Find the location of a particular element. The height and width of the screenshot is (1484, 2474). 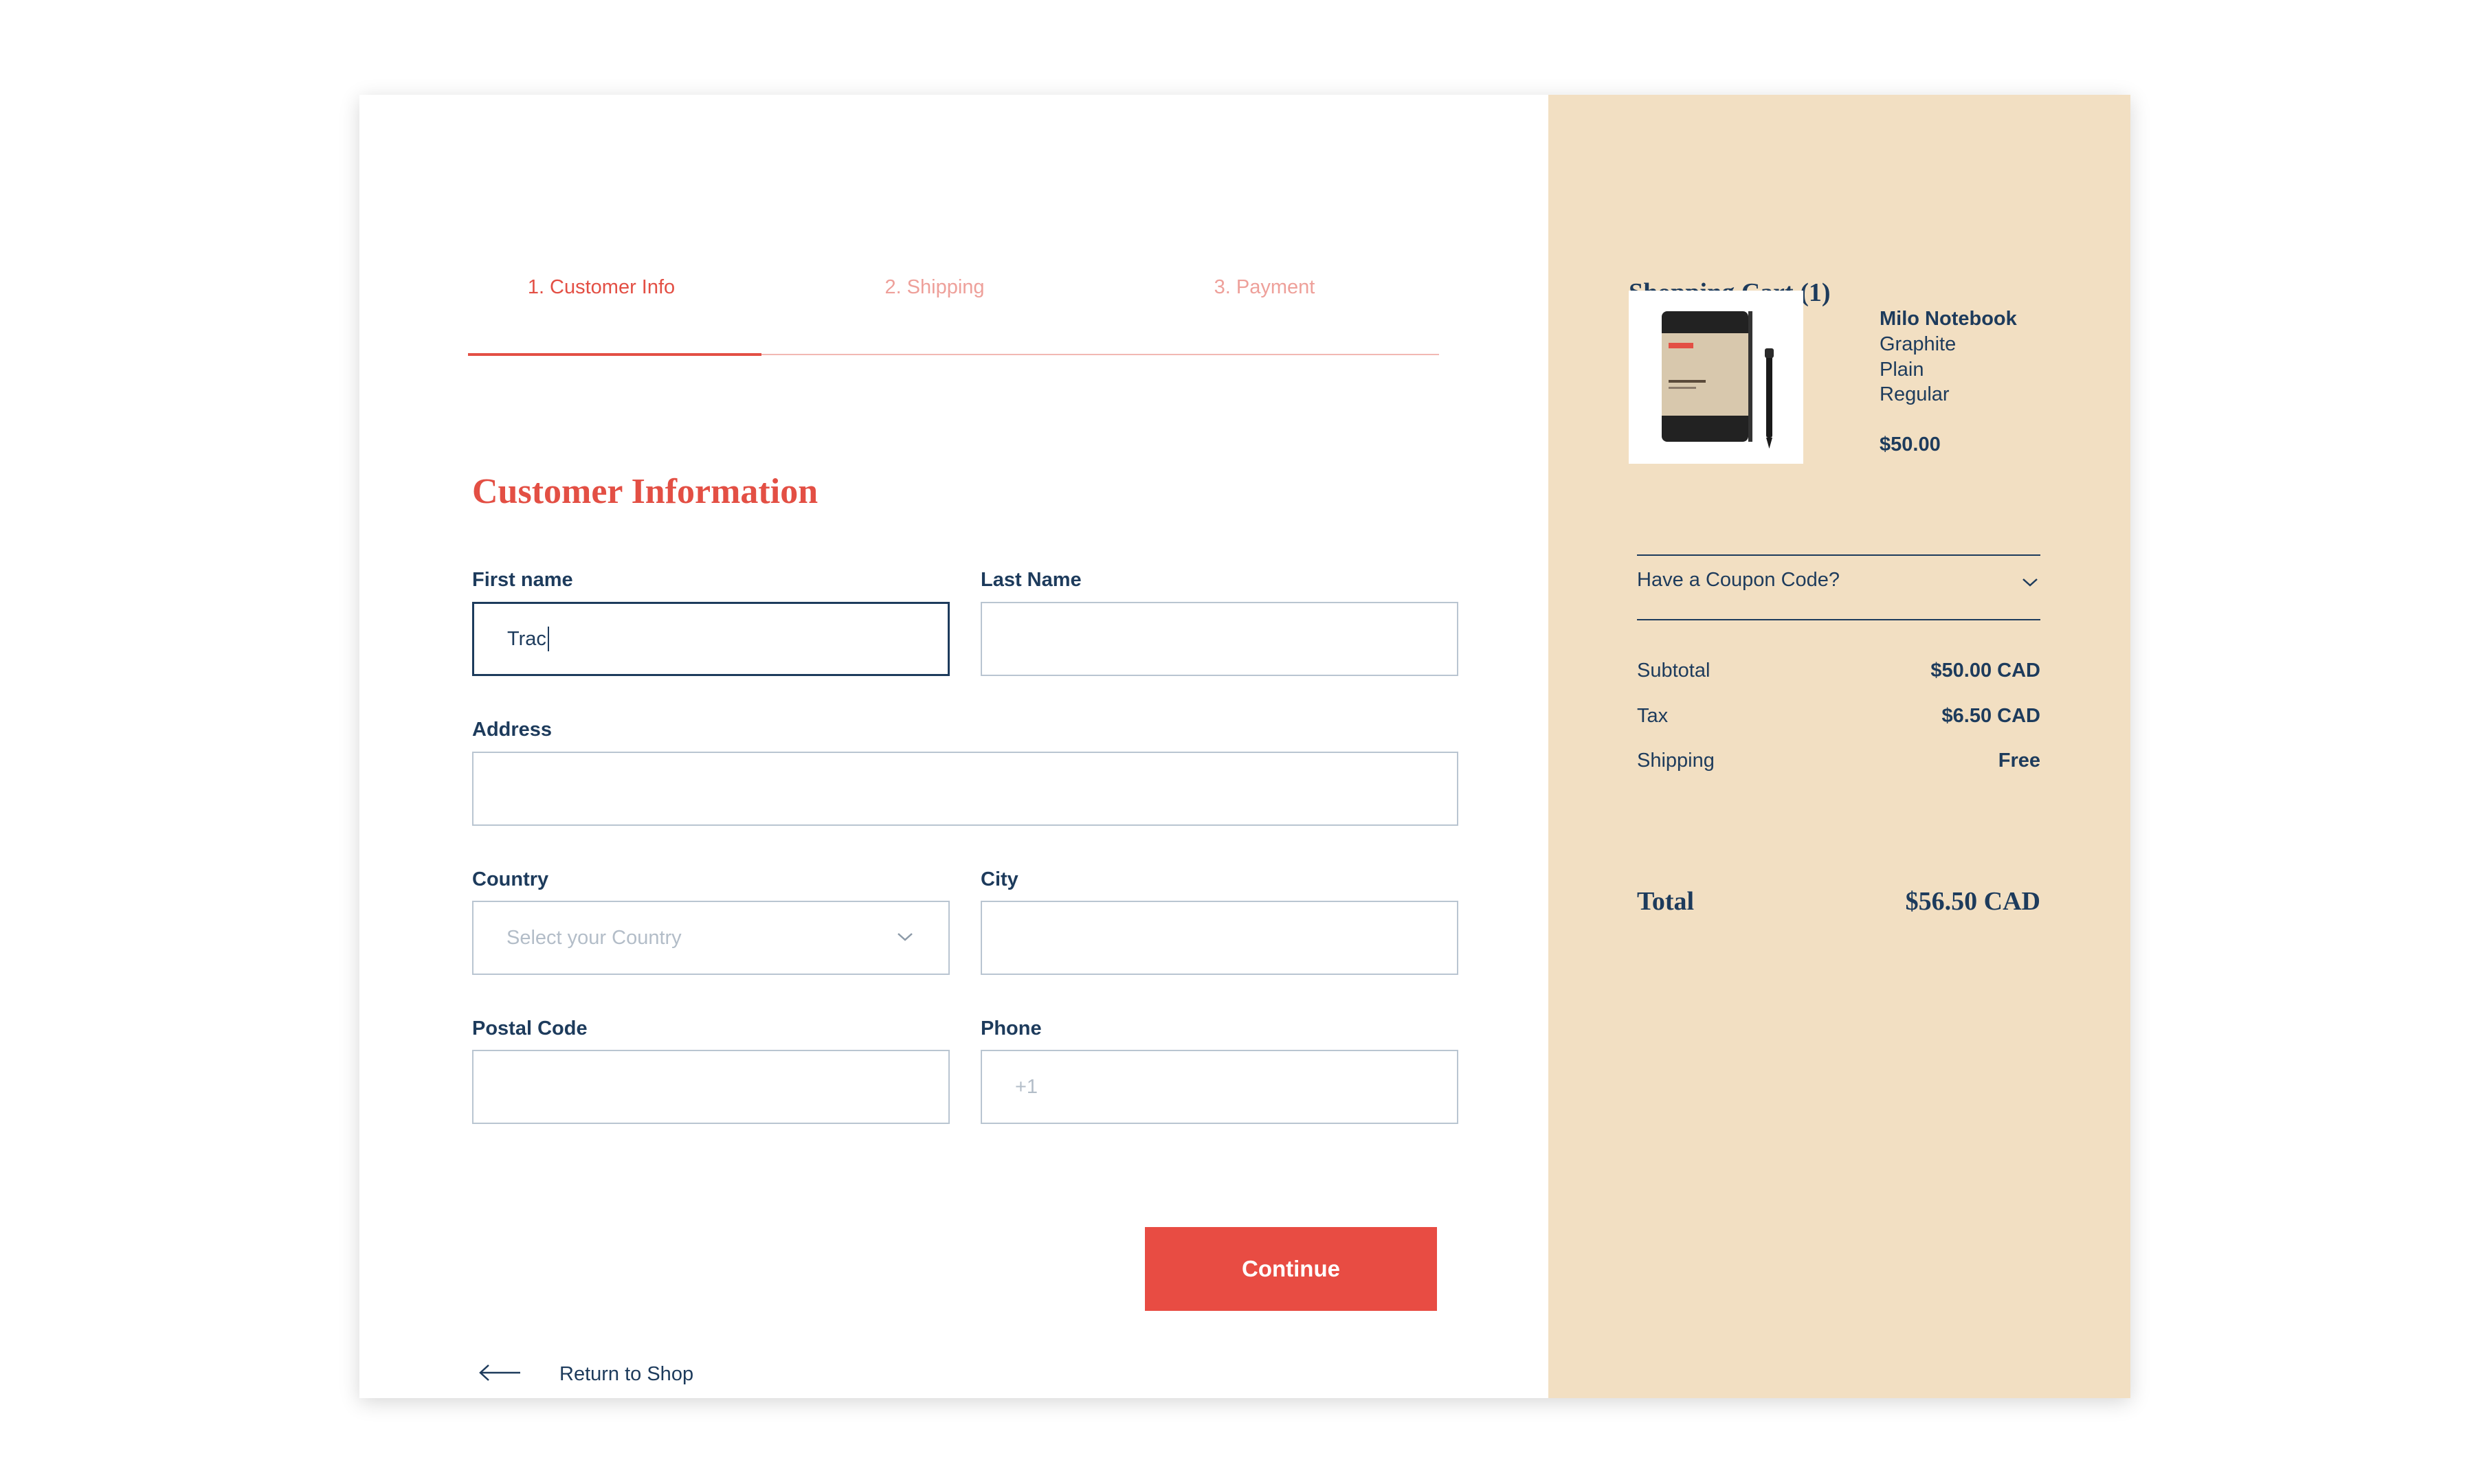

shipping-value: Free is located at coordinates (2019, 761).